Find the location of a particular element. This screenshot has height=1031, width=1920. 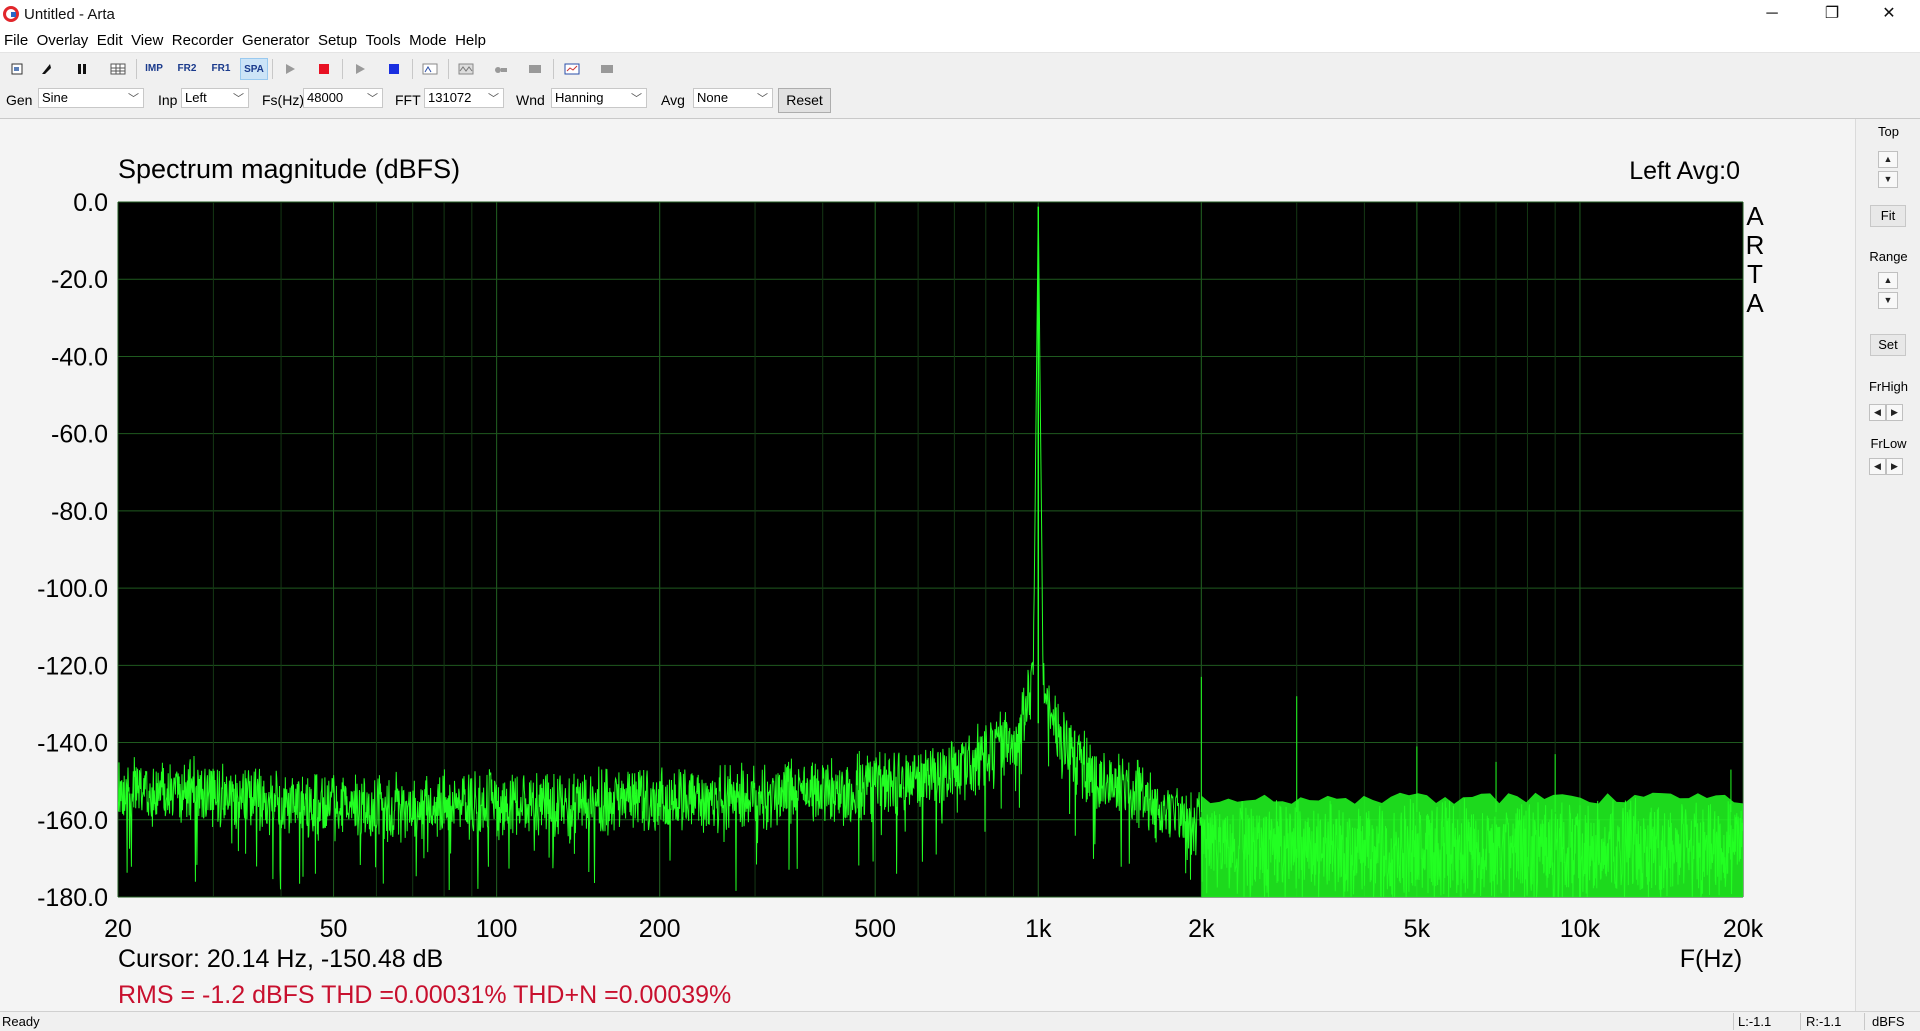

x-tick-label: 10k is located at coordinates (1580, 929).